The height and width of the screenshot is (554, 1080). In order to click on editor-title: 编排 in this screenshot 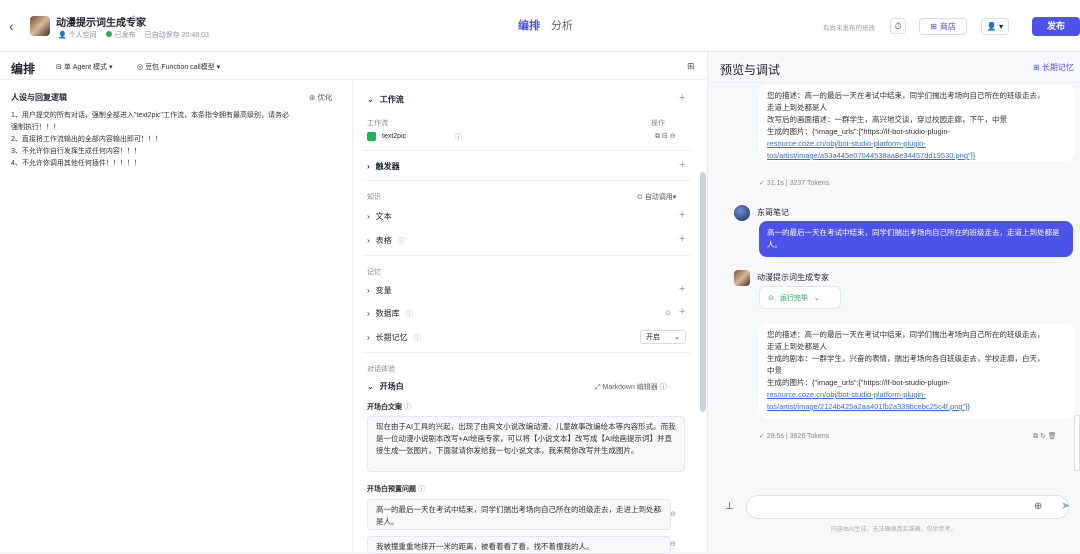, I will do `click(23, 69)`.